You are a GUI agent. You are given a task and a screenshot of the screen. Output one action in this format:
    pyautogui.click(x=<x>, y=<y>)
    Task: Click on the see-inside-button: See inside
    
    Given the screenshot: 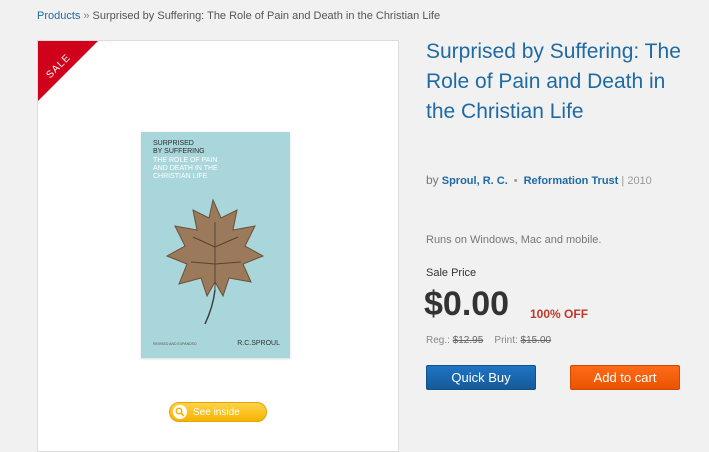 What is the action you would take?
    pyautogui.click(x=218, y=412)
    